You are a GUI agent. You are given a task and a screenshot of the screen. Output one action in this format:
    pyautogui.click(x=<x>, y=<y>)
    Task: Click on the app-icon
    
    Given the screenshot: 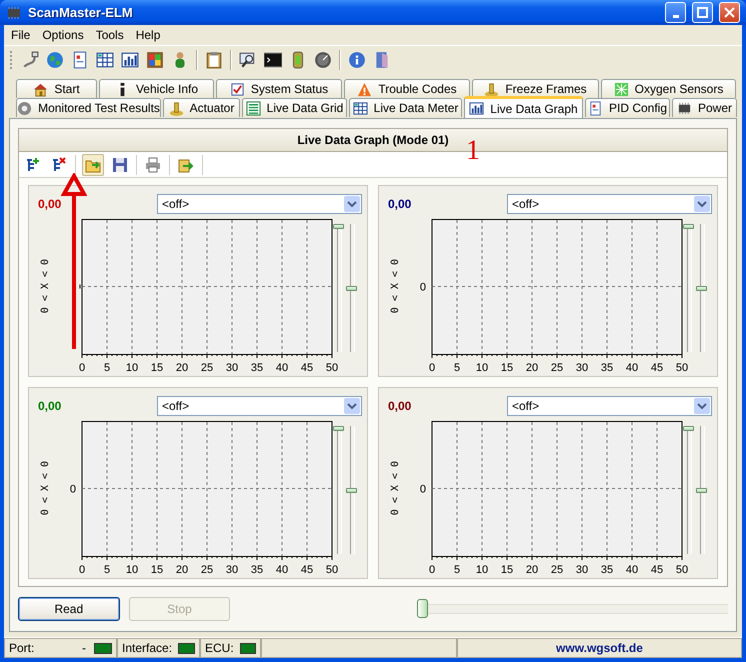 What is the action you would take?
    pyautogui.click(x=14, y=12)
    